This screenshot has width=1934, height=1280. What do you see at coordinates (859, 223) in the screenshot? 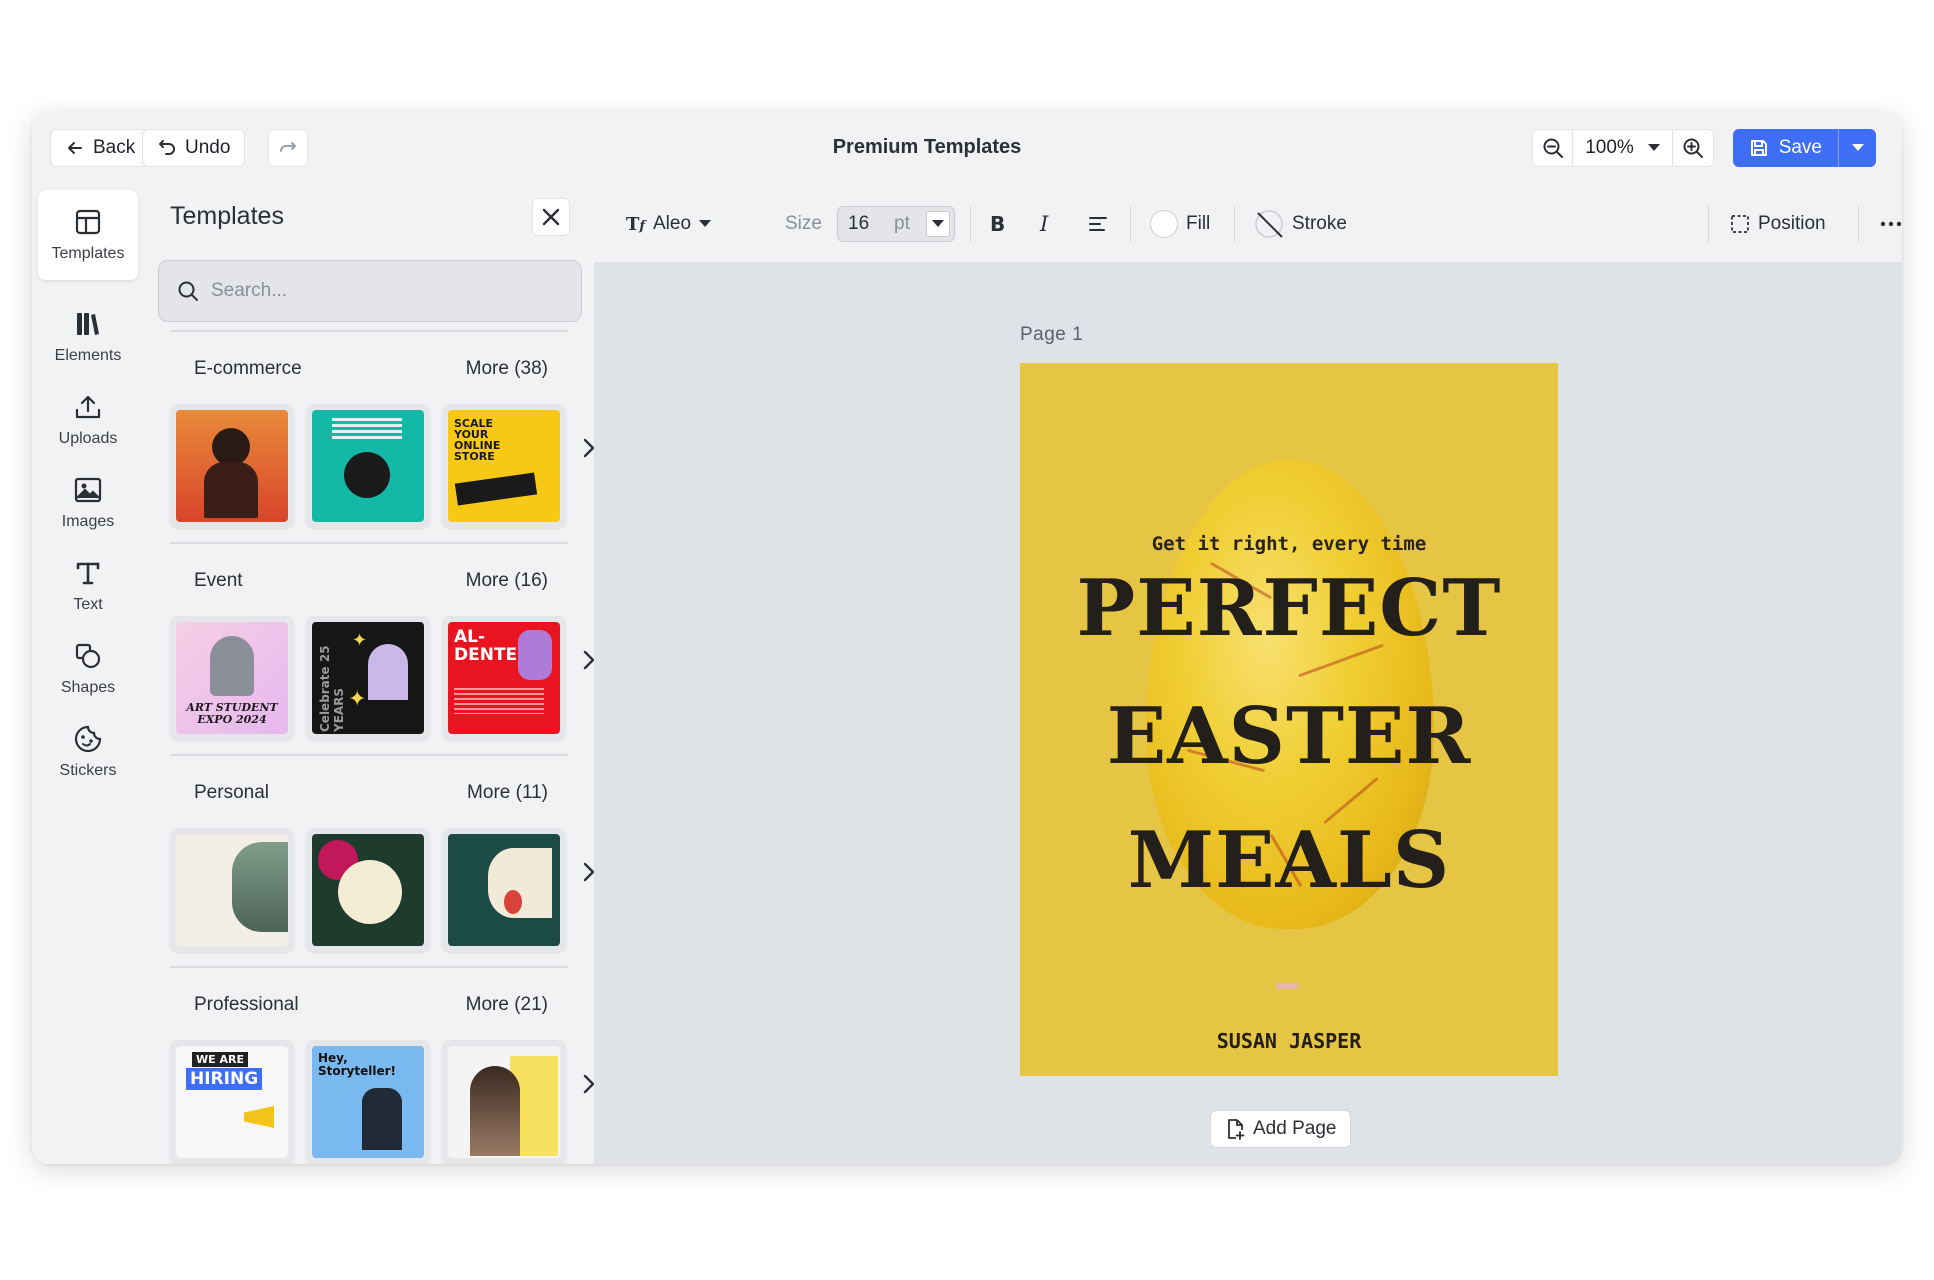
I see `font-size-value: 16` at bounding box center [859, 223].